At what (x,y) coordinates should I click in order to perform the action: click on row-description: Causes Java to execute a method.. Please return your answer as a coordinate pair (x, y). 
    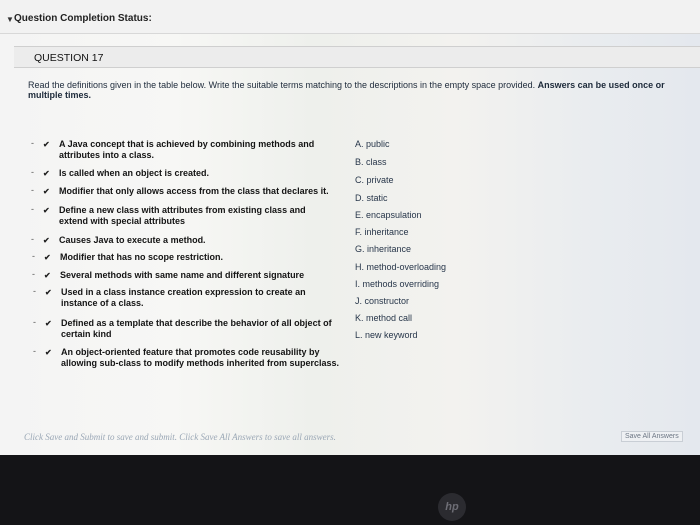
    Looking at the image, I should click on (132, 240).